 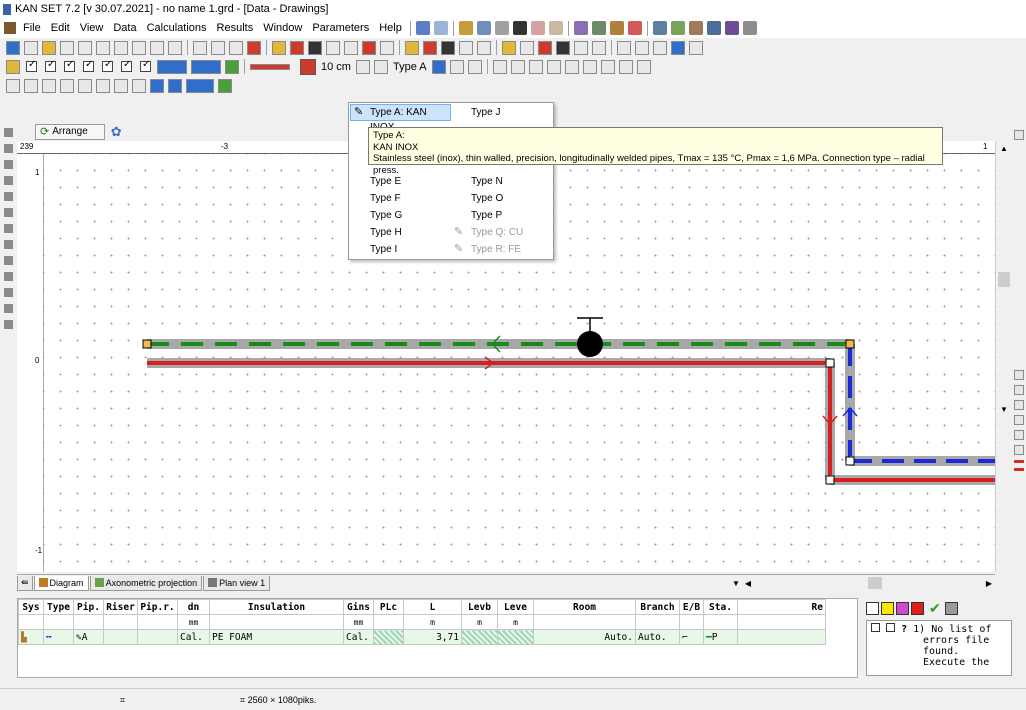 What do you see at coordinates (103, 47) in the screenshot?
I see `zoom-out-icon` at bounding box center [103, 47].